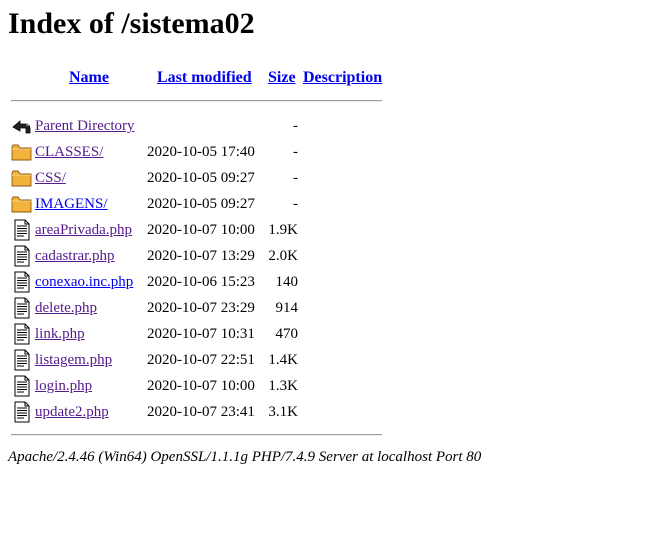 The height and width of the screenshot is (548, 648). Describe the element at coordinates (60, 334) in the screenshot. I see `file-link: link.php` at that location.